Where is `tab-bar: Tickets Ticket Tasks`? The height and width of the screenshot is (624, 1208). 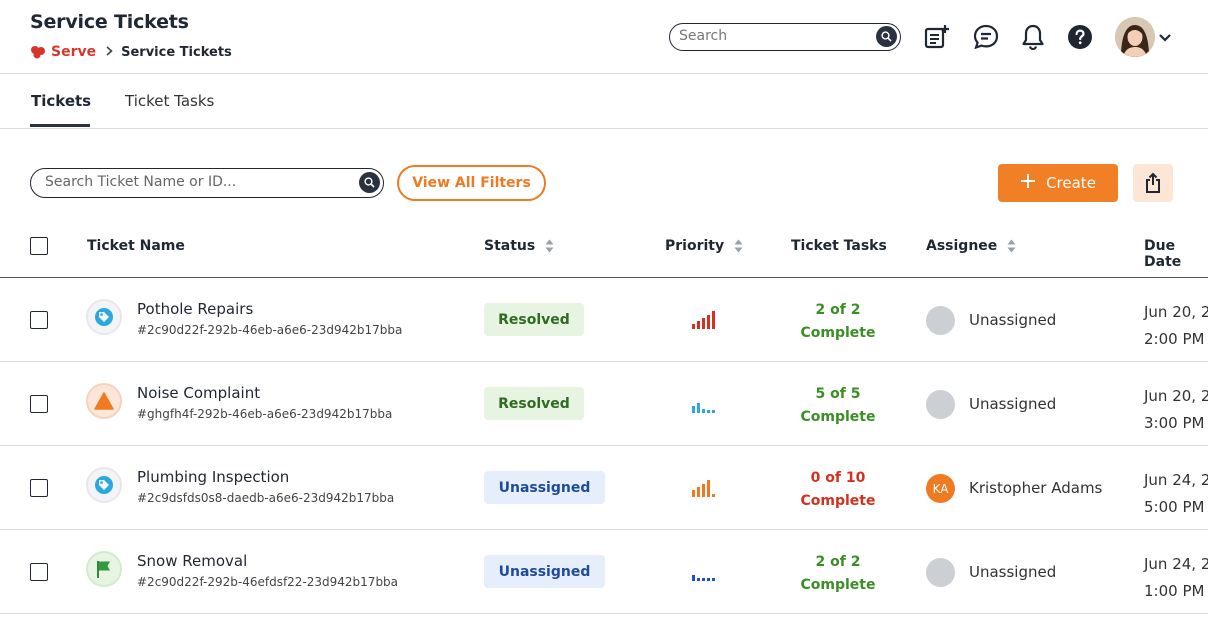 tab-bar: Tickets Ticket Tasks is located at coordinates (604, 102).